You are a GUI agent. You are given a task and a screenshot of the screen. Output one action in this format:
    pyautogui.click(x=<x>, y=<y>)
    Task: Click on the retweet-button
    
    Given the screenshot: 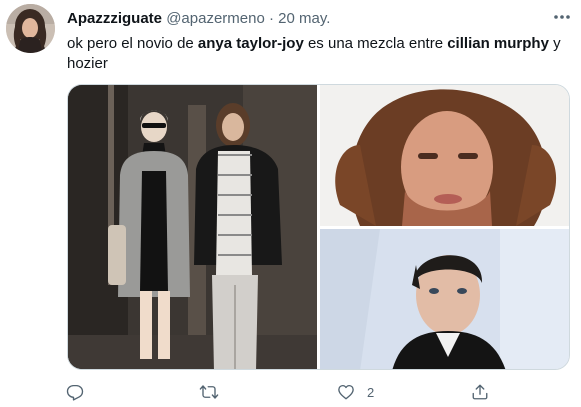 What is the action you would take?
    pyautogui.click(x=215, y=392)
    